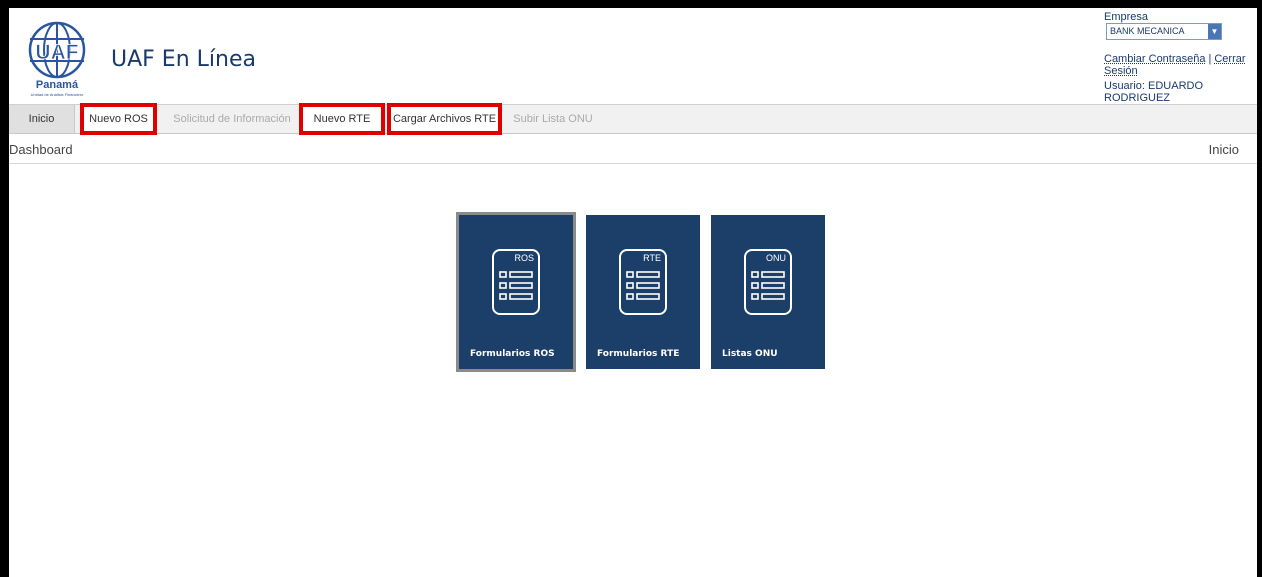  I want to click on company-selector-row: Empresa BANK MECANICA ▼, so click(1180, 26).